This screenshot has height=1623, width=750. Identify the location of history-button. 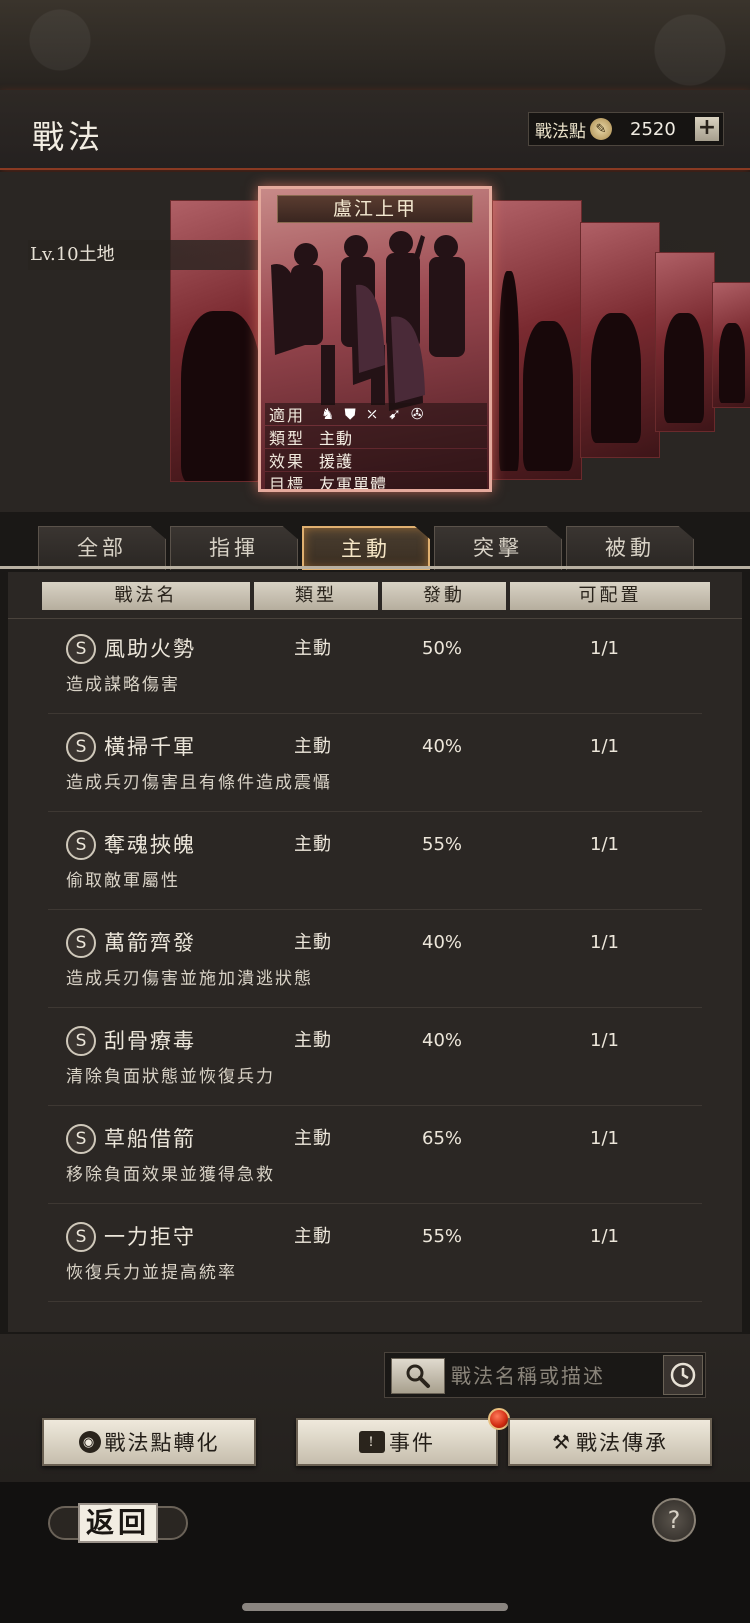
(683, 1375).